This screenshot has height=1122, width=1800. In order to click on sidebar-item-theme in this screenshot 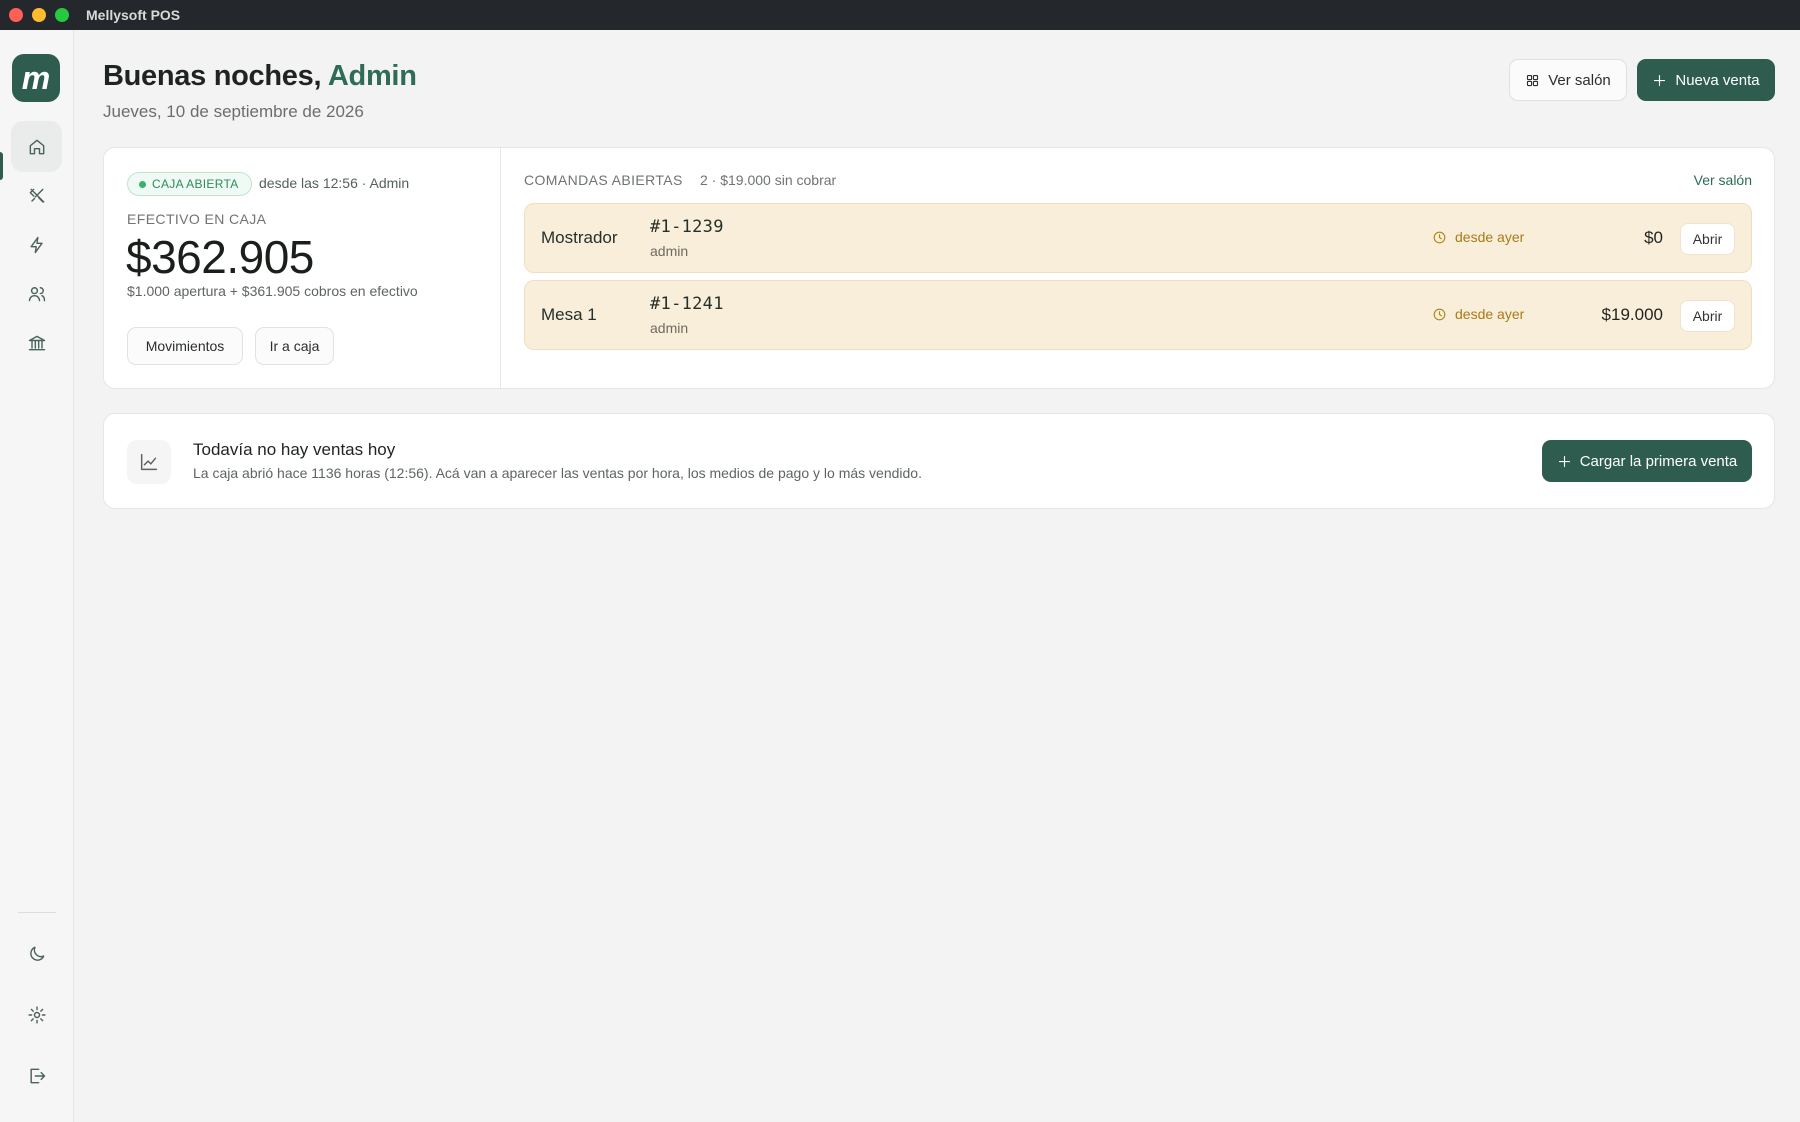, I will do `click(36, 953)`.